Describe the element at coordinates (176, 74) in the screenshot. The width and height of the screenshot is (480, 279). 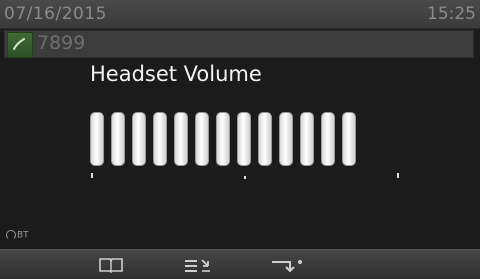
I see `volume-title: Headset Volume` at that location.